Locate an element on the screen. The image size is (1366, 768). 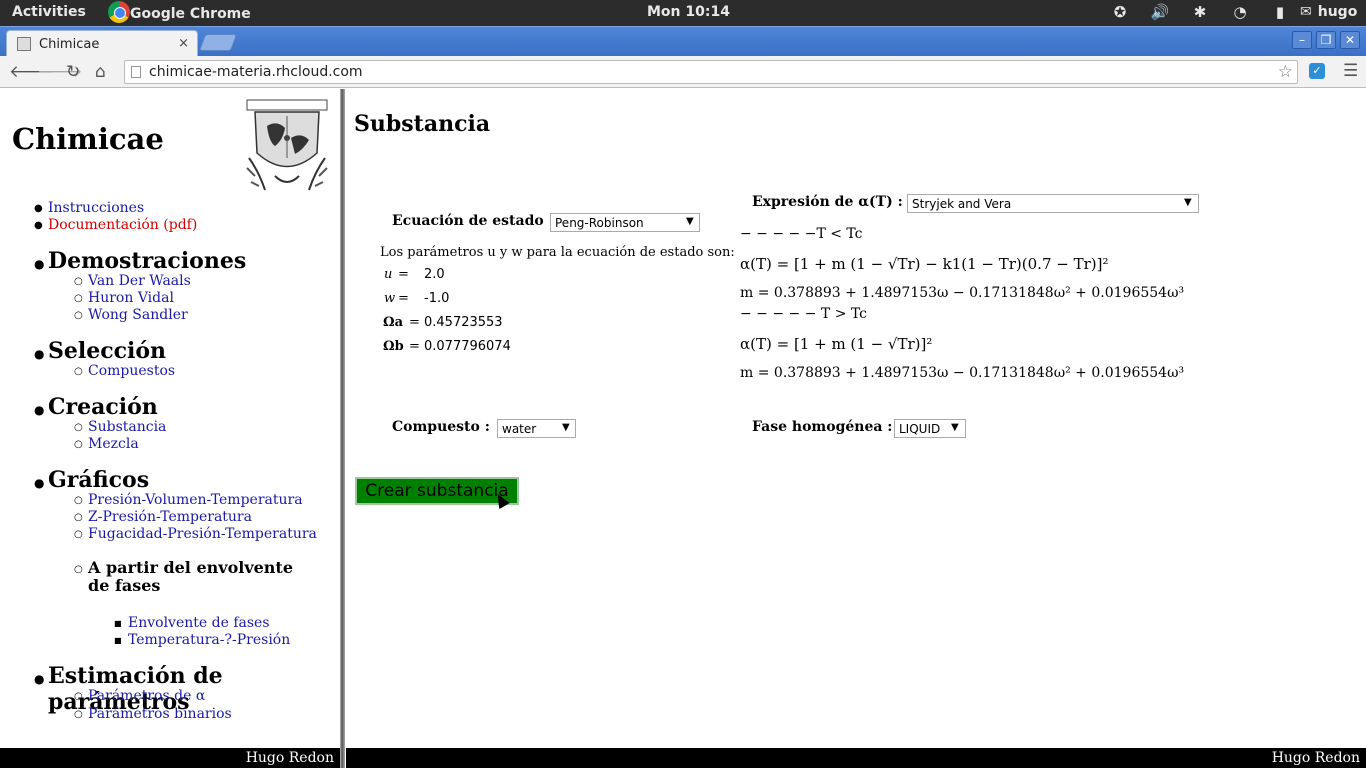
bookmark-star-icon: ☆ is located at coordinates (1285, 72).